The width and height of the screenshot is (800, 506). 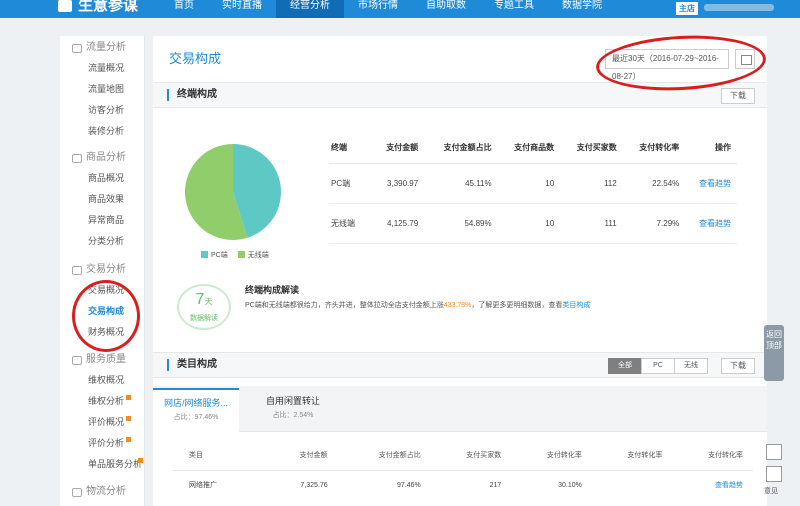 What do you see at coordinates (687, 8) in the screenshot?
I see `shop-badge: 主店` at bounding box center [687, 8].